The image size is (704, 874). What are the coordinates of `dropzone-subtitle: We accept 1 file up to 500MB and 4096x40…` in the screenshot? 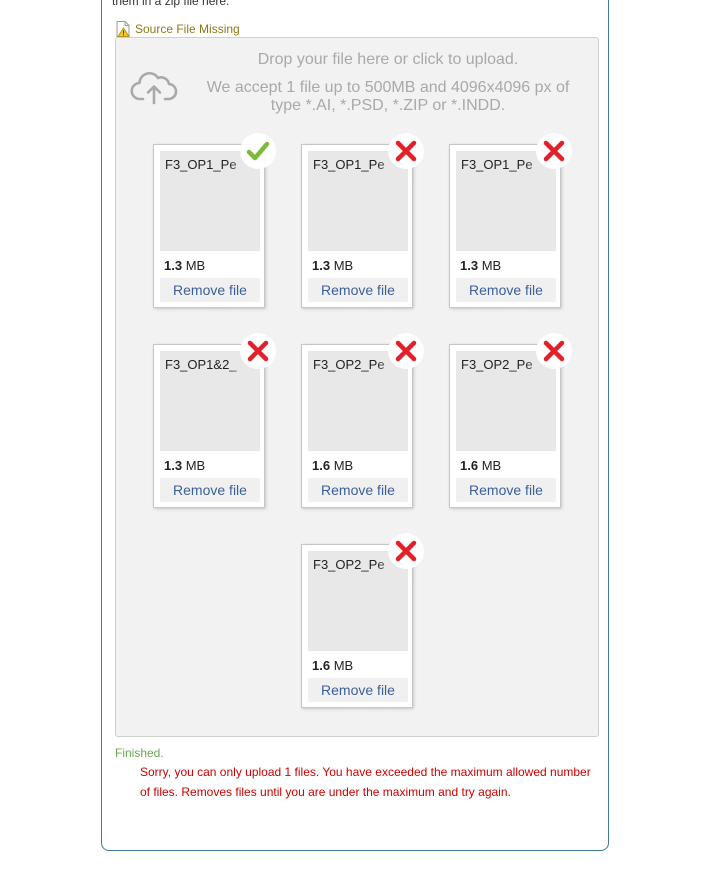 It's located at (388, 96).